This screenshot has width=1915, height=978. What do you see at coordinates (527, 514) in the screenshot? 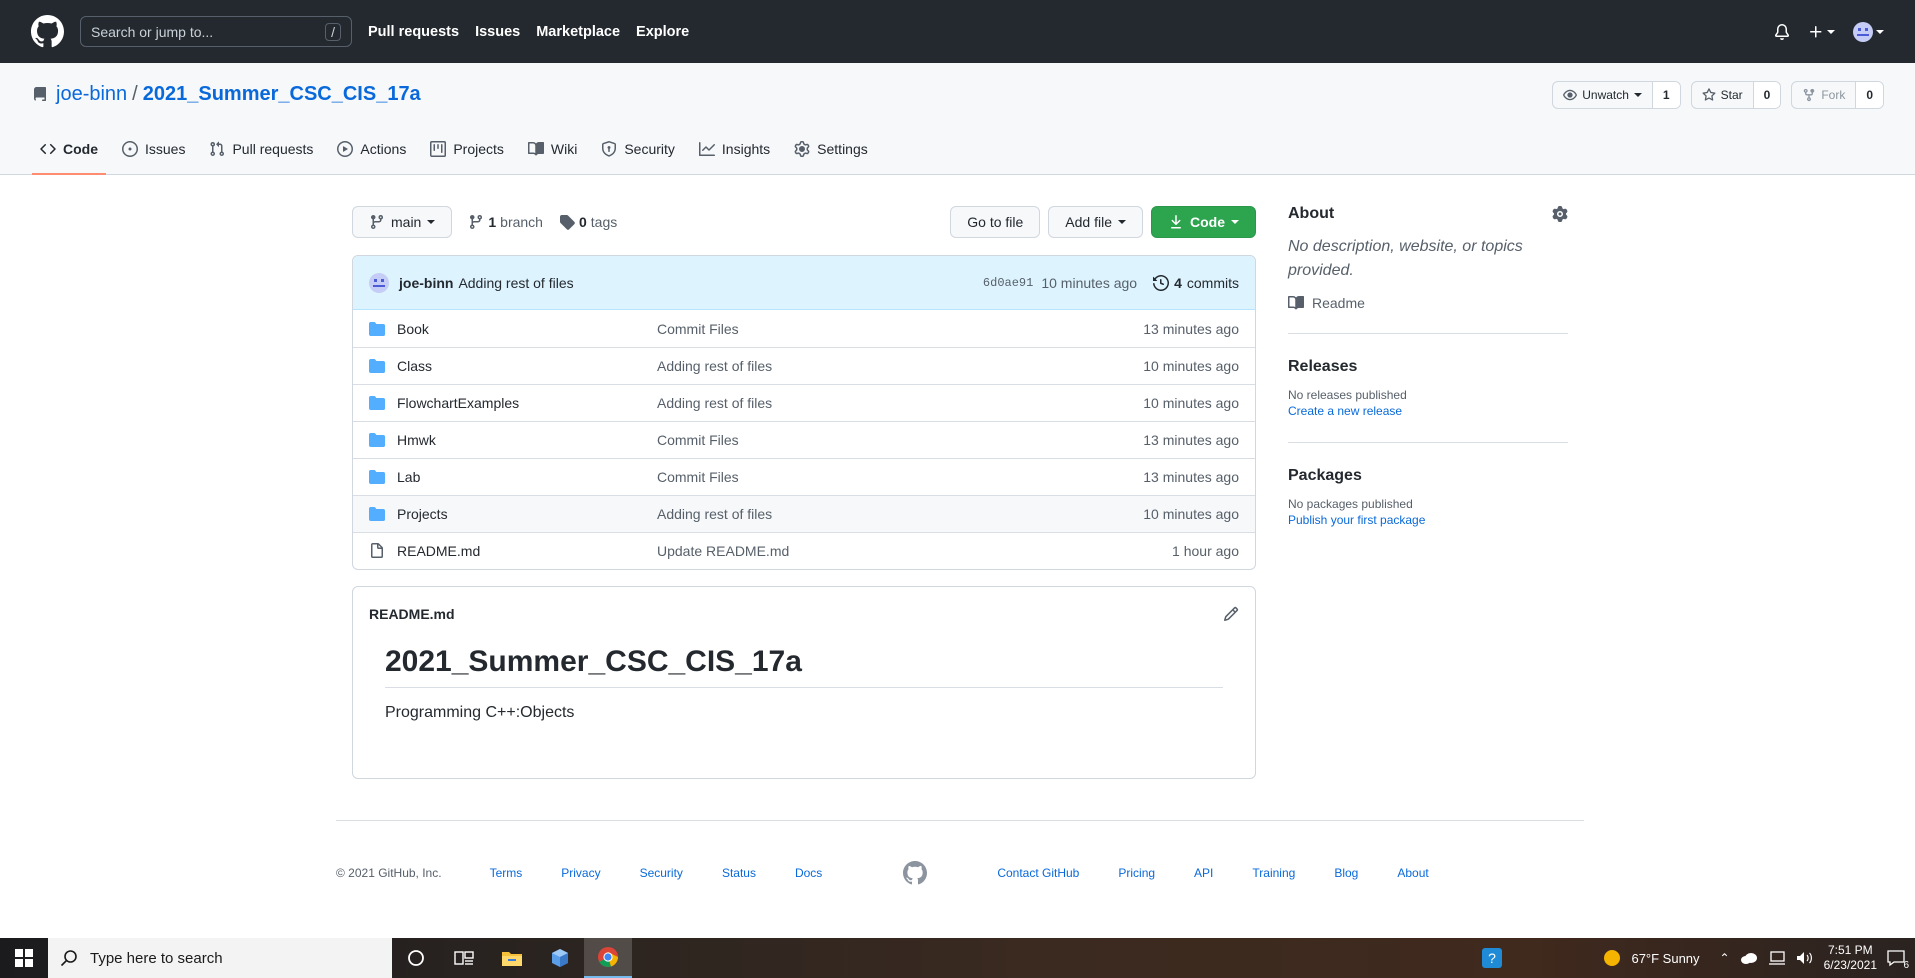
I see `file-name: Projects` at bounding box center [527, 514].